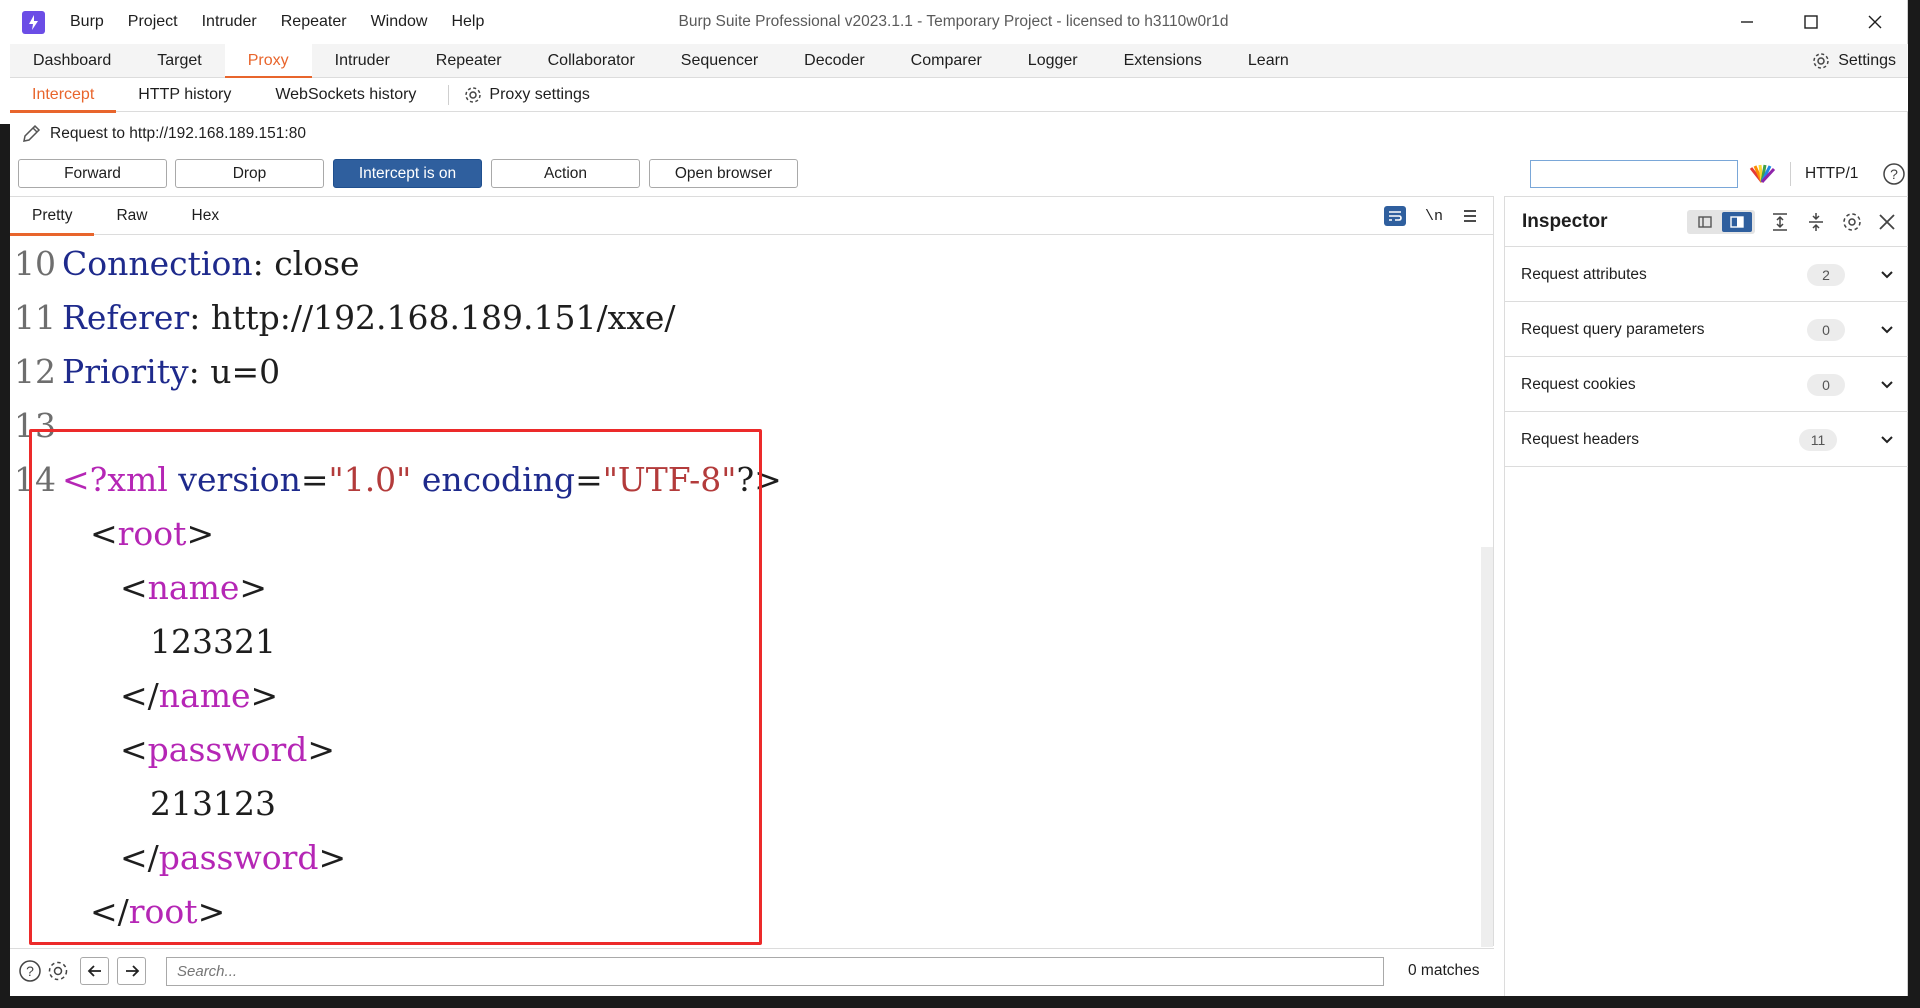  What do you see at coordinates (1831, 174) in the screenshot?
I see `http-version-label: HTTP/1` at bounding box center [1831, 174].